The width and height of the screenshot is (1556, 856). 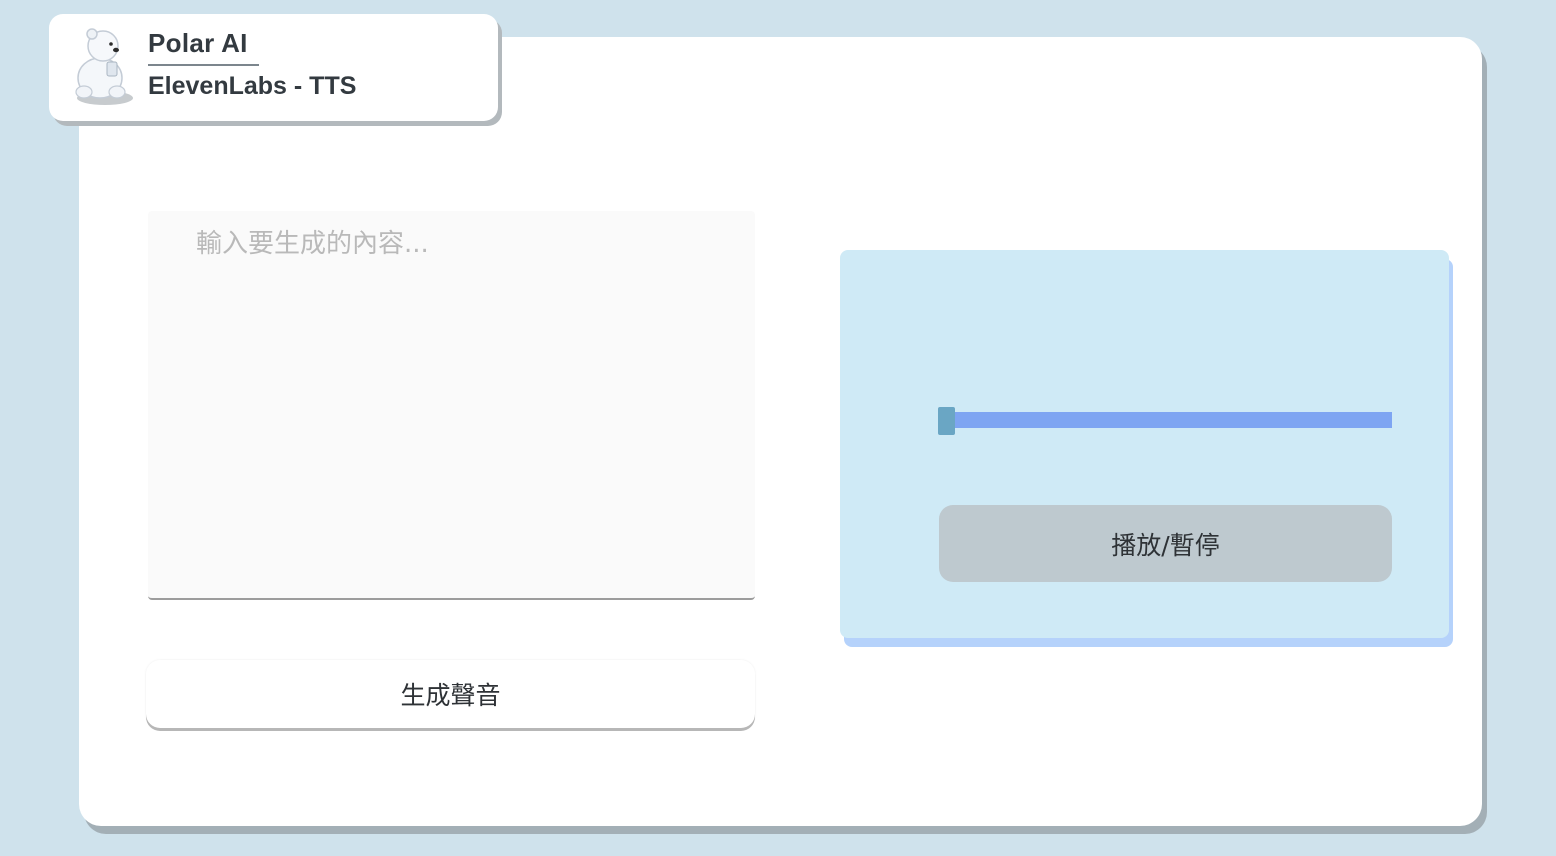 I want to click on play-pause-button: 播放/暫停, so click(x=1165, y=543).